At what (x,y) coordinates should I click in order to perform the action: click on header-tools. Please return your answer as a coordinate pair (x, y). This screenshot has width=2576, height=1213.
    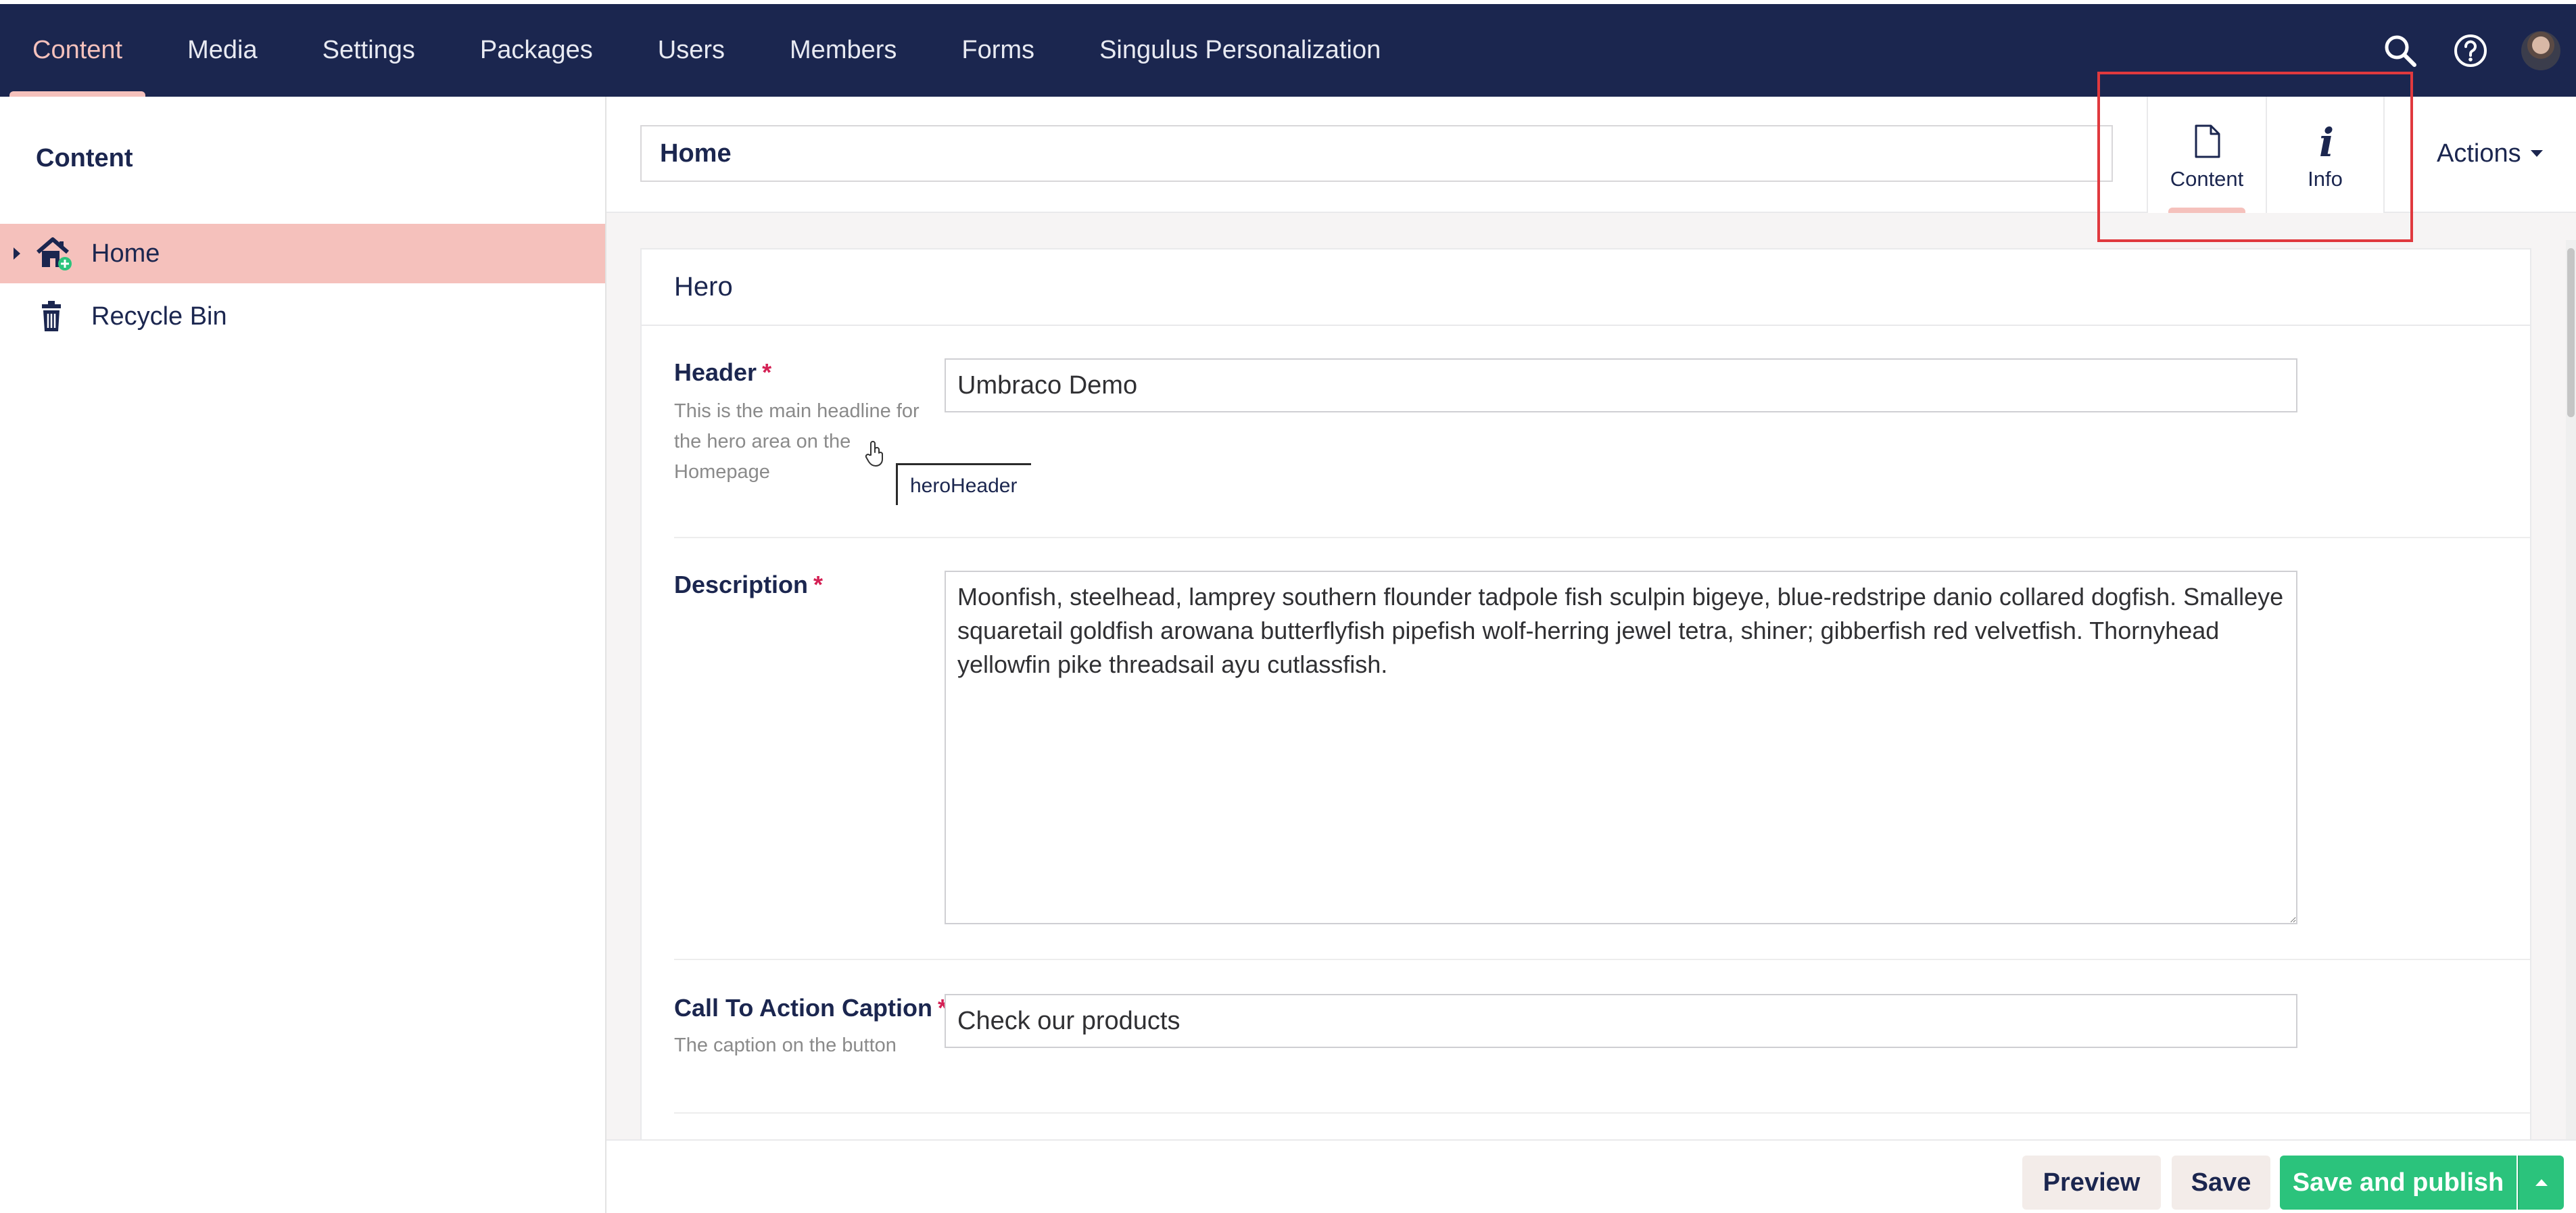
    Looking at the image, I should click on (2470, 50).